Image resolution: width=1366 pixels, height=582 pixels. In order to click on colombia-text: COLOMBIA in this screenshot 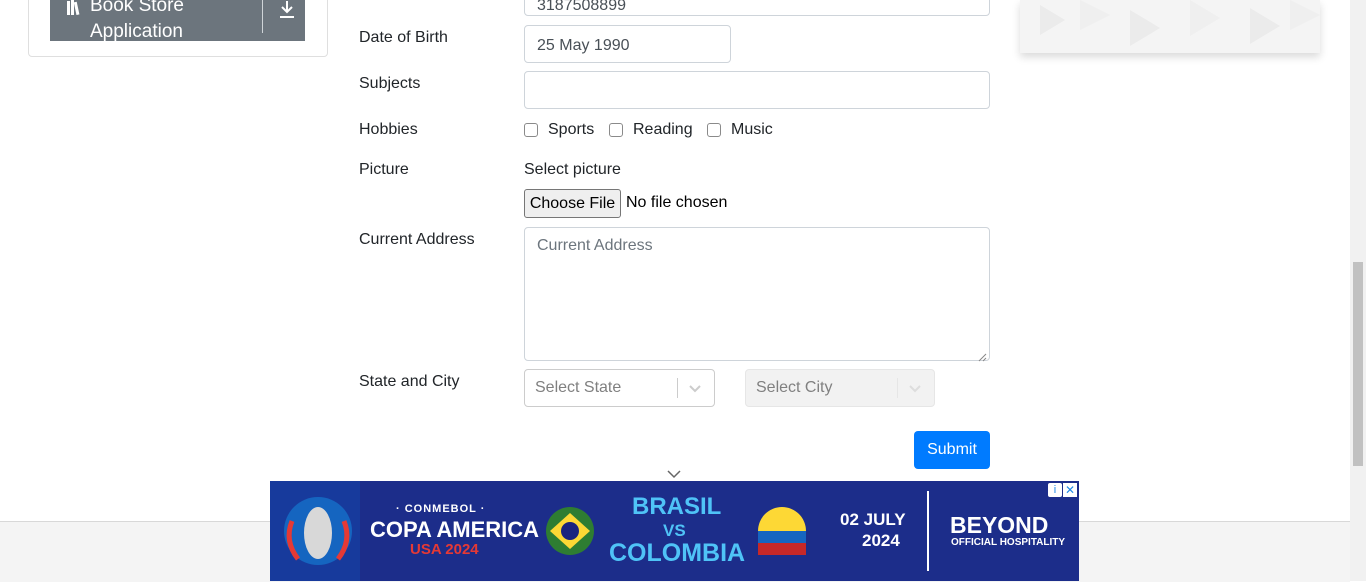, I will do `click(677, 553)`.